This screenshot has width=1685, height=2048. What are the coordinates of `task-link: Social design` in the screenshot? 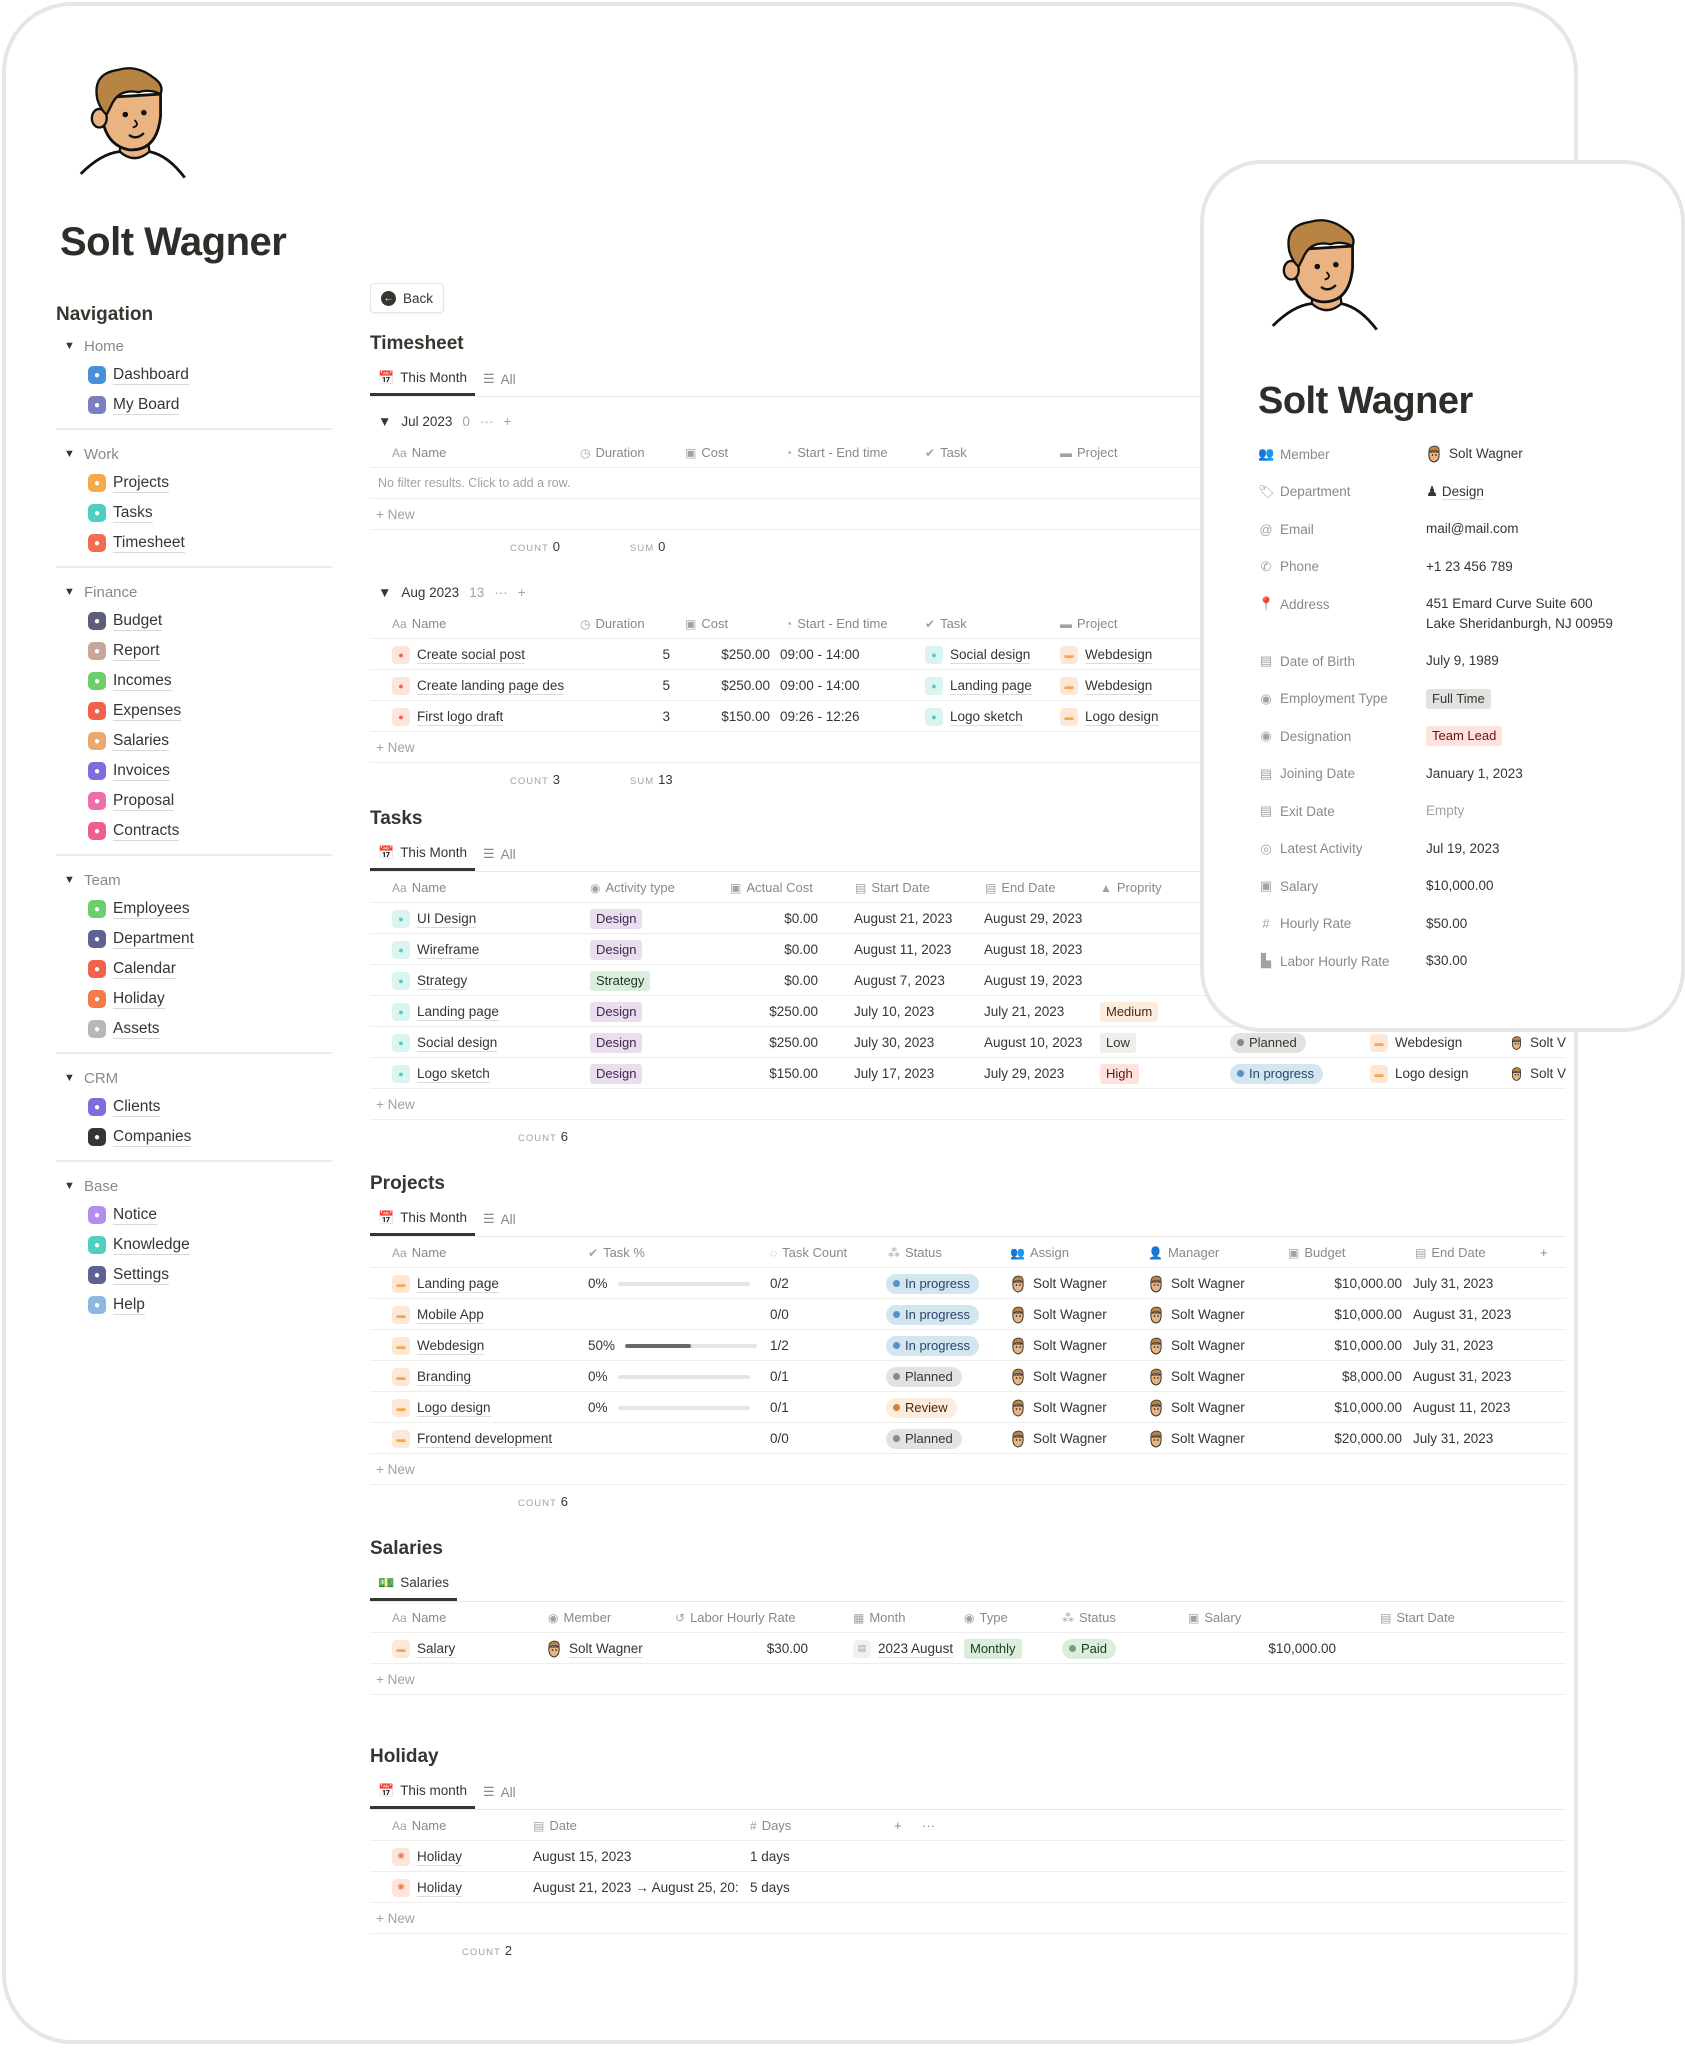 It's located at (990, 655).